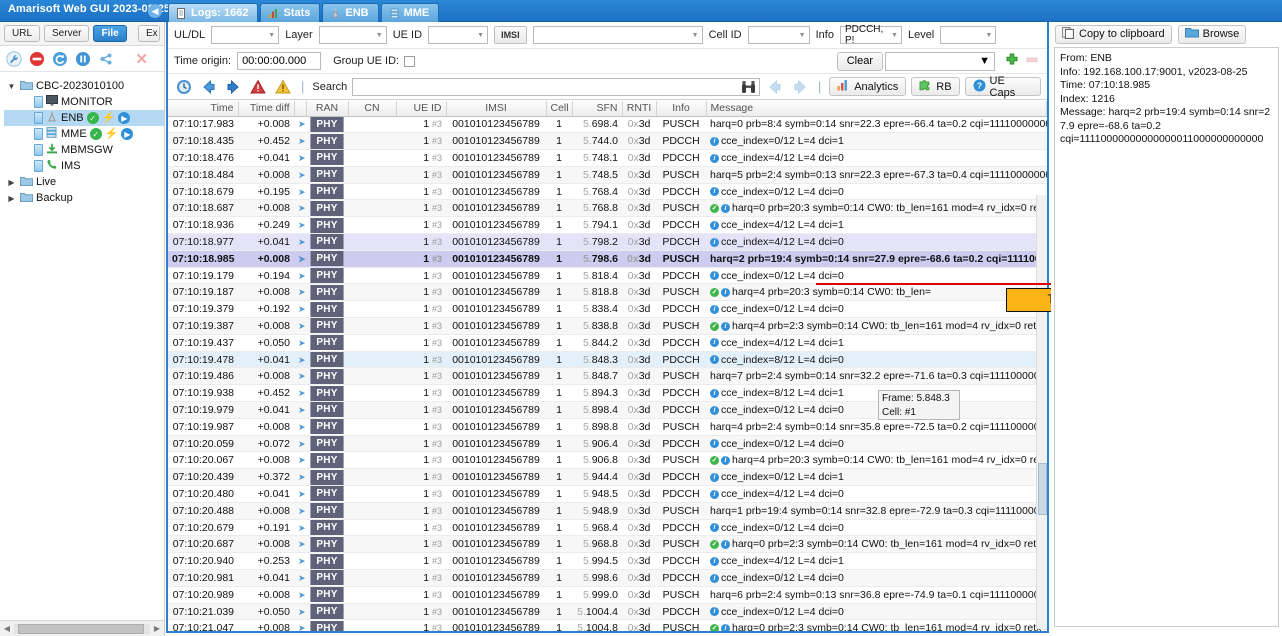 The height and width of the screenshot is (636, 1282). What do you see at coordinates (11, 86) in the screenshot?
I see `chevron-down-icon: ▼` at bounding box center [11, 86].